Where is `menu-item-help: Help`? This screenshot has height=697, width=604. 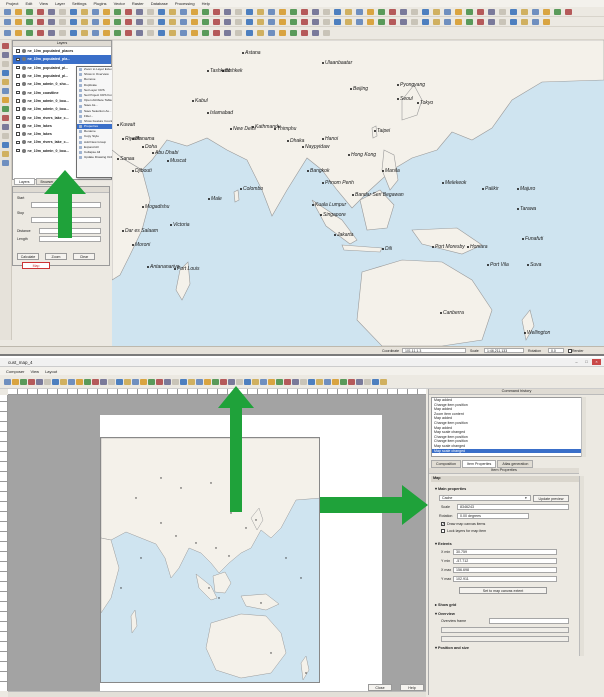
menu-item-help: Help is located at coordinates (206, 3).